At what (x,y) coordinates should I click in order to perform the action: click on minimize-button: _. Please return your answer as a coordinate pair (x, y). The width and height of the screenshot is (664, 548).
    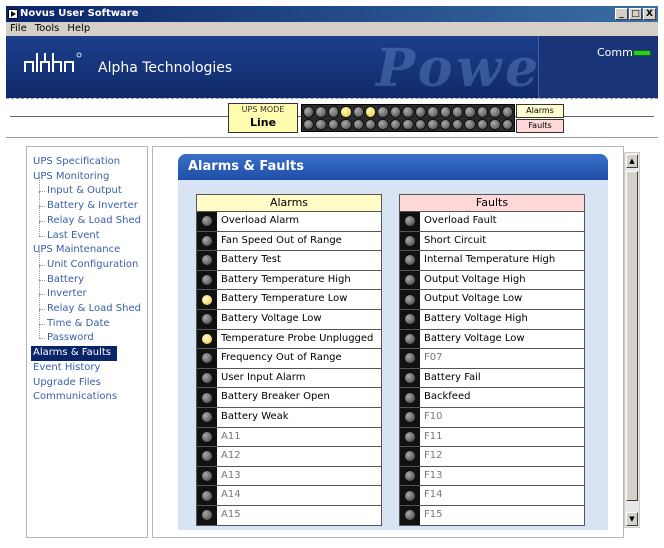
    Looking at the image, I should click on (621, 14).